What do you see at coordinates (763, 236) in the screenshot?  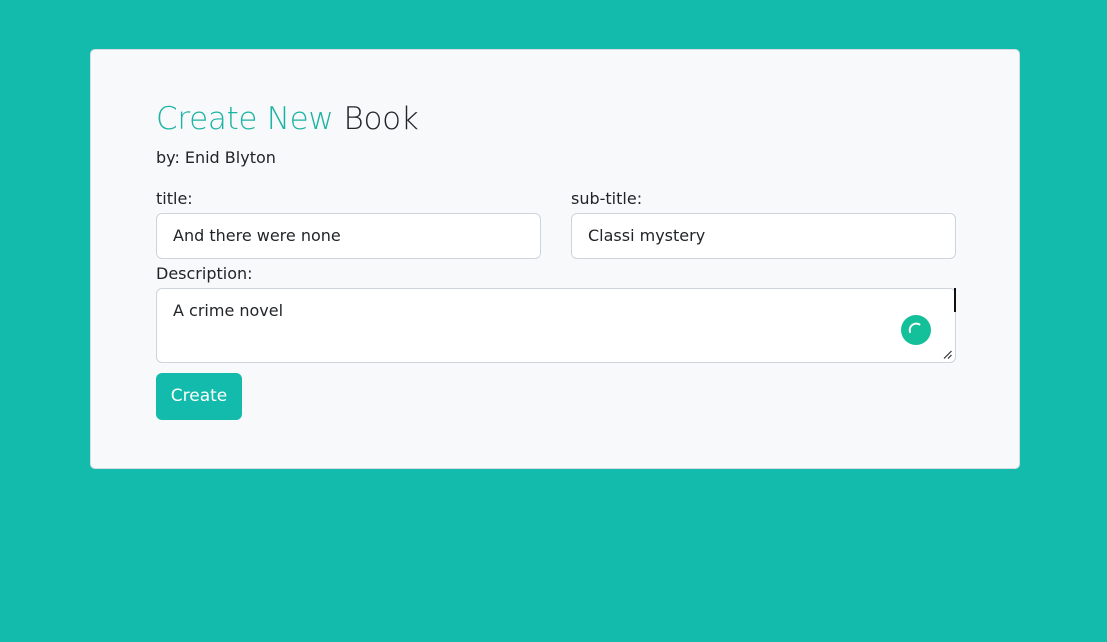 I see `subtitle-input: Classi mystery` at bounding box center [763, 236].